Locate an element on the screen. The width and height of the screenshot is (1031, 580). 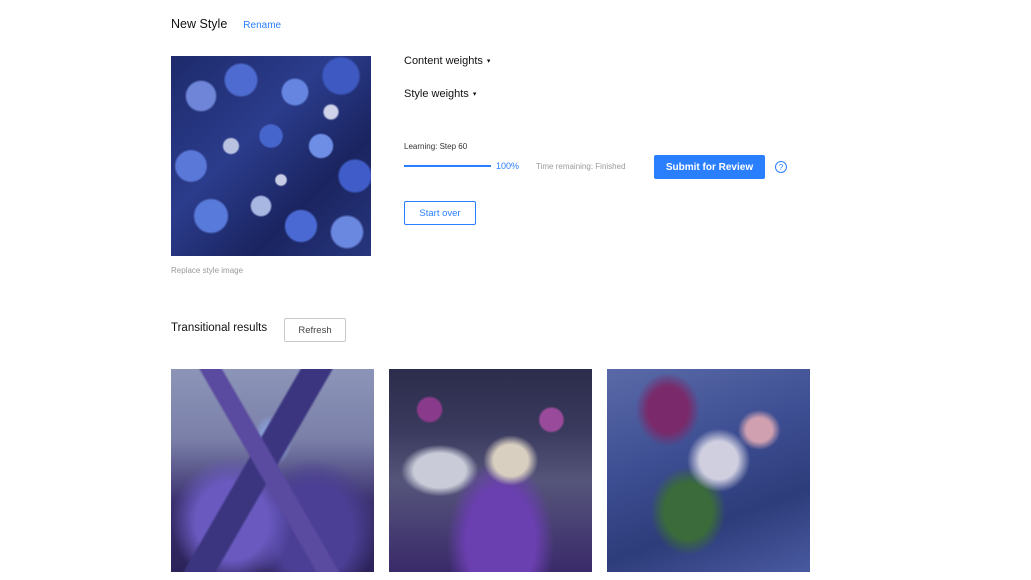
time-remaining: Time remaining: Finished is located at coordinates (581, 166).